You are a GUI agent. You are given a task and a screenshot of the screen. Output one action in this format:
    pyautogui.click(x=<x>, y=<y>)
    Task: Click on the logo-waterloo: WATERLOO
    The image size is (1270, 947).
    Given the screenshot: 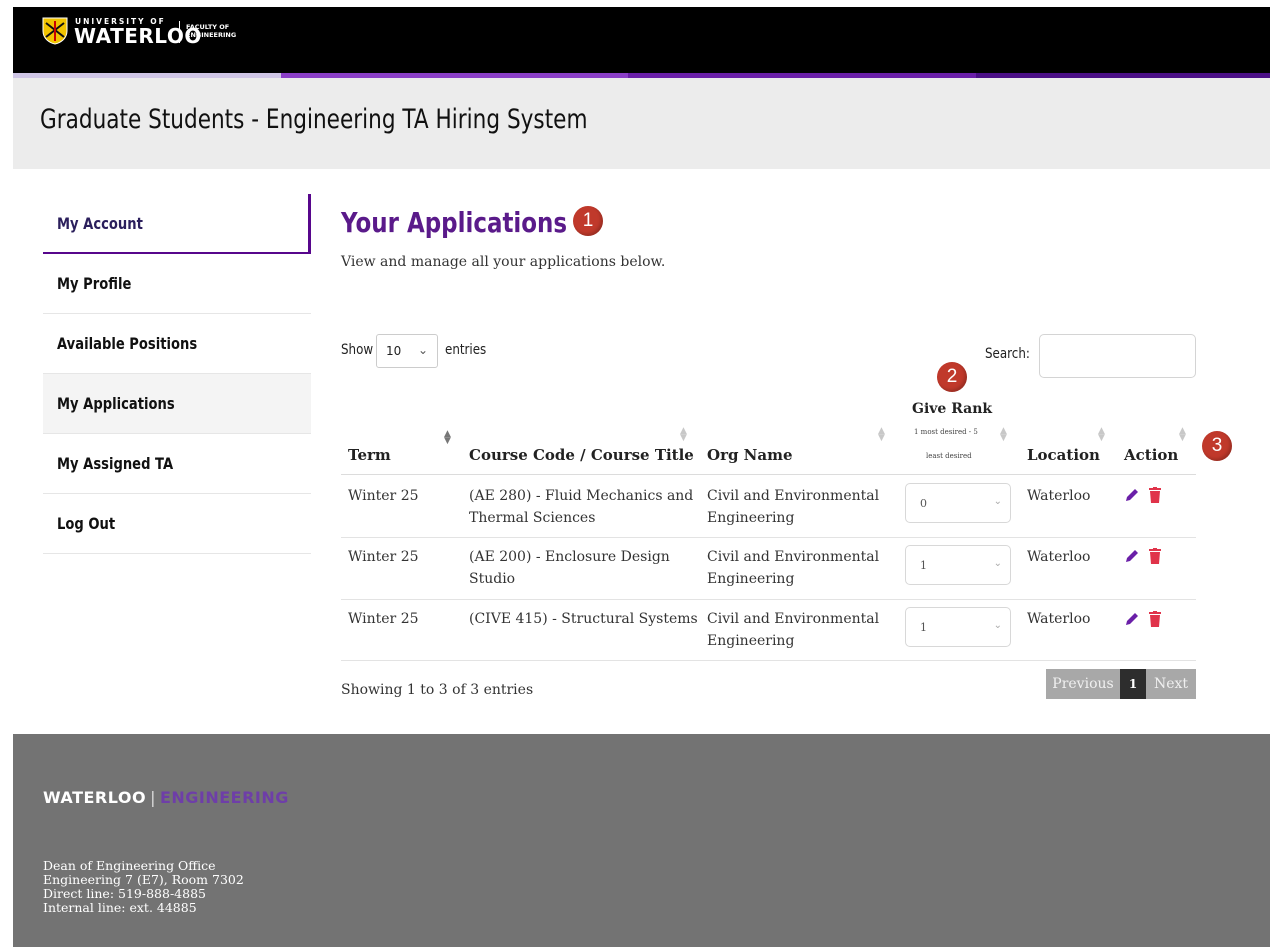 What is the action you would take?
    pyautogui.click(x=138, y=36)
    